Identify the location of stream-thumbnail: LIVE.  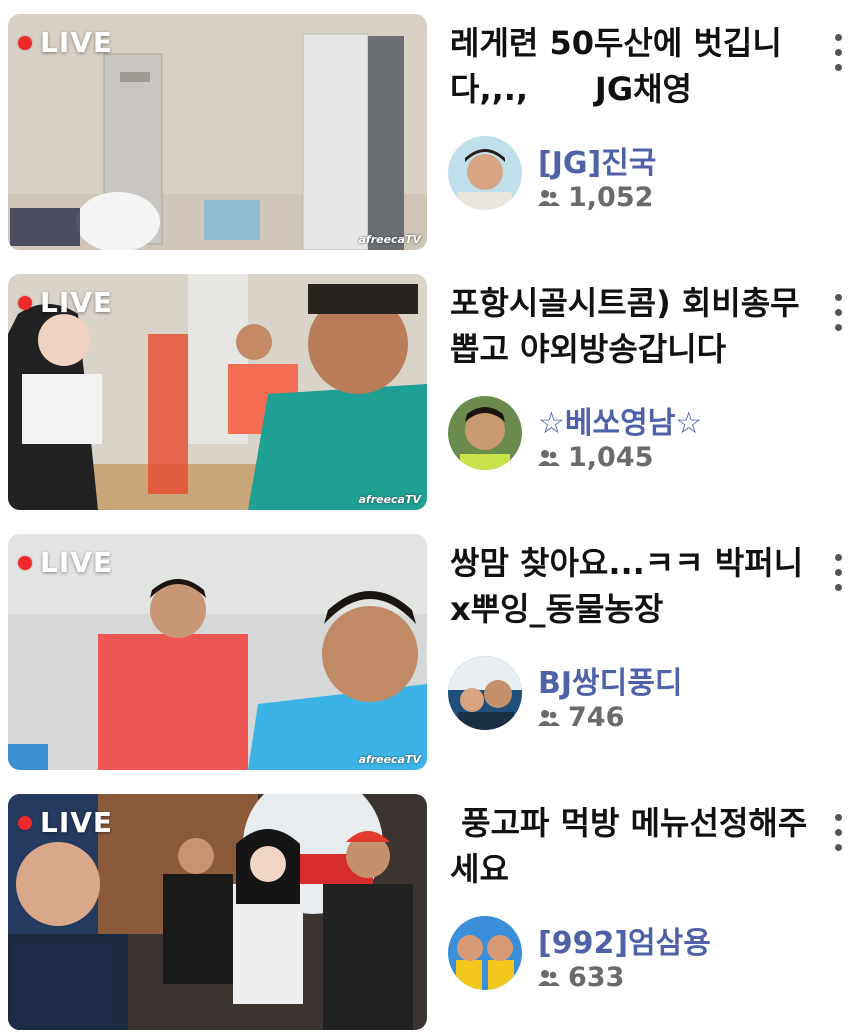
(217, 912).